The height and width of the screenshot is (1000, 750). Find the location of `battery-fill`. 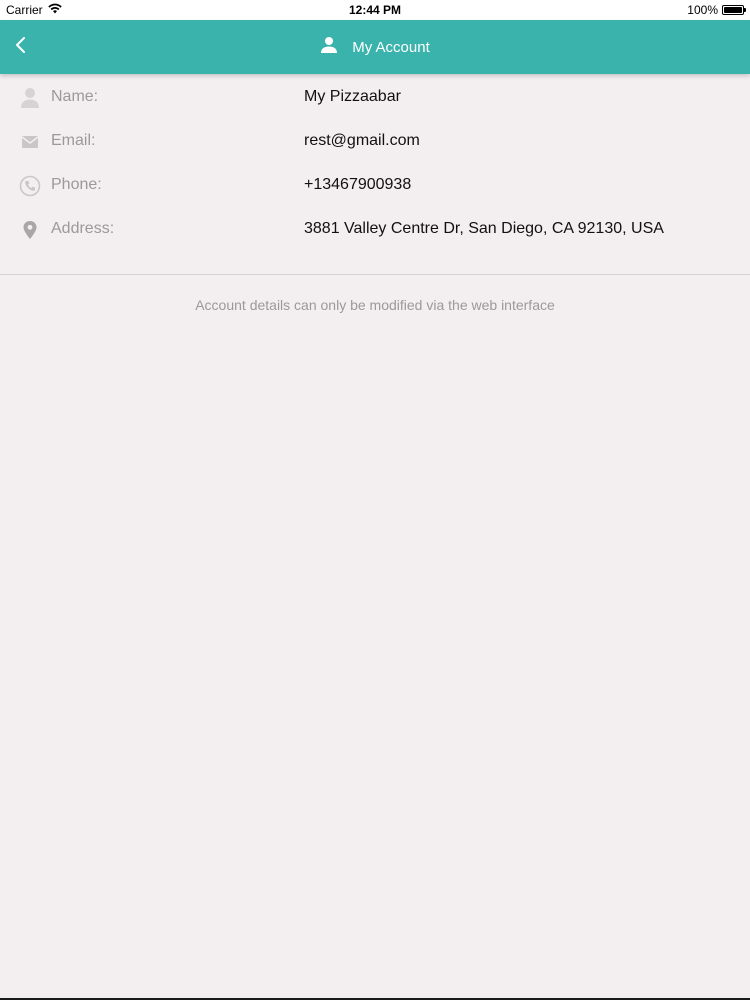

battery-fill is located at coordinates (733, 10).